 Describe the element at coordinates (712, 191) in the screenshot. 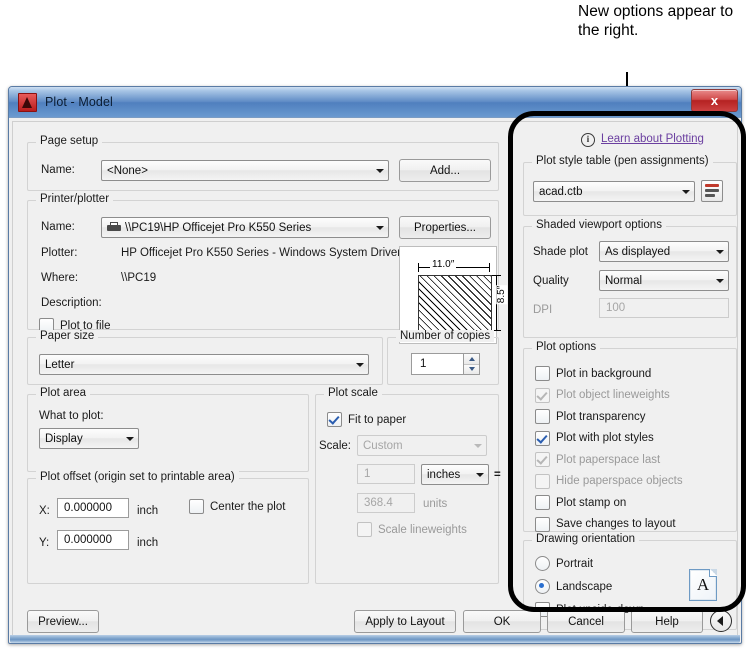

I see `edit-plot-style-table-button` at that location.